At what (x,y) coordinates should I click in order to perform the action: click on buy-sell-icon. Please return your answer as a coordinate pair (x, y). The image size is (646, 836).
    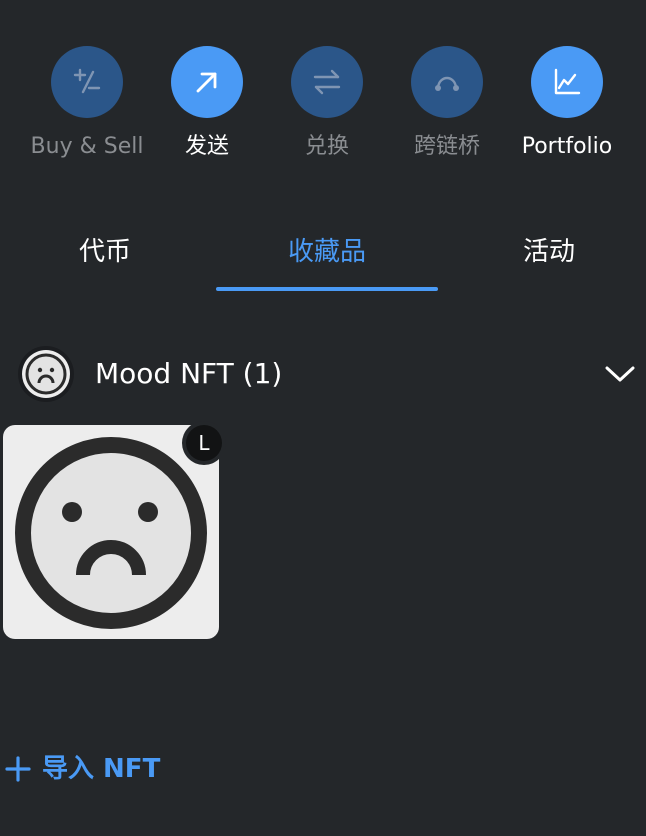
    Looking at the image, I should click on (87, 81).